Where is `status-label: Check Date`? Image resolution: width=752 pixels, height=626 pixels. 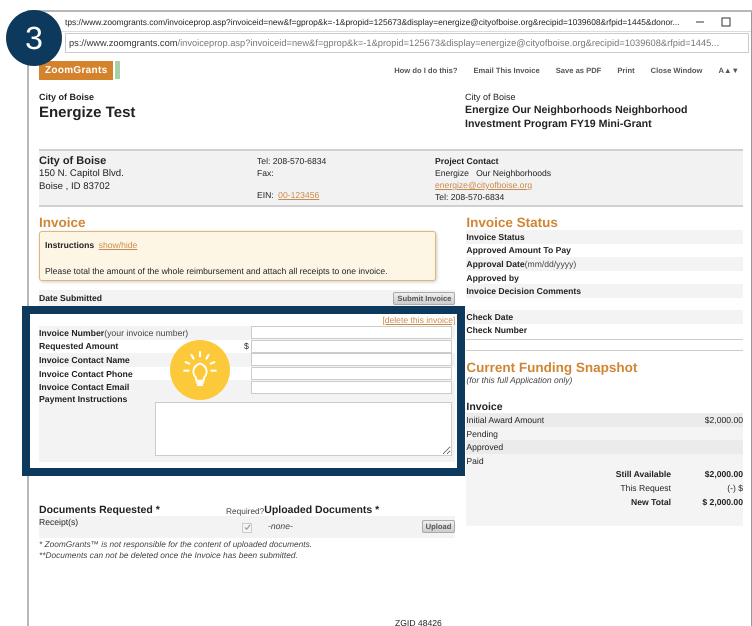 status-label: Check Date is located at coordinates (490, 316).